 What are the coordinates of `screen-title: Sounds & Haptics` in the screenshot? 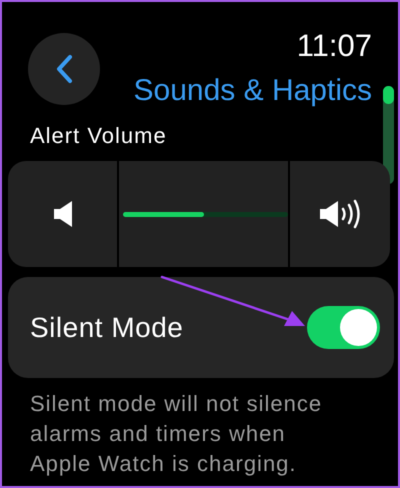 It's located at (253, 90).